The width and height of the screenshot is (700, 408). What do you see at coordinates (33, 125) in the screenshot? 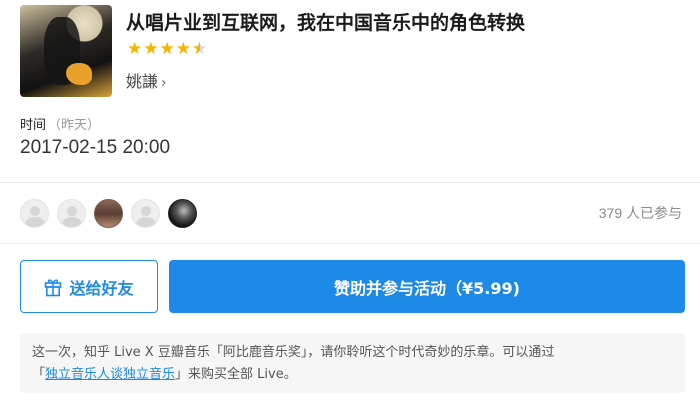
I see `time-label-text: 时间` at bounding box center [33, 125].